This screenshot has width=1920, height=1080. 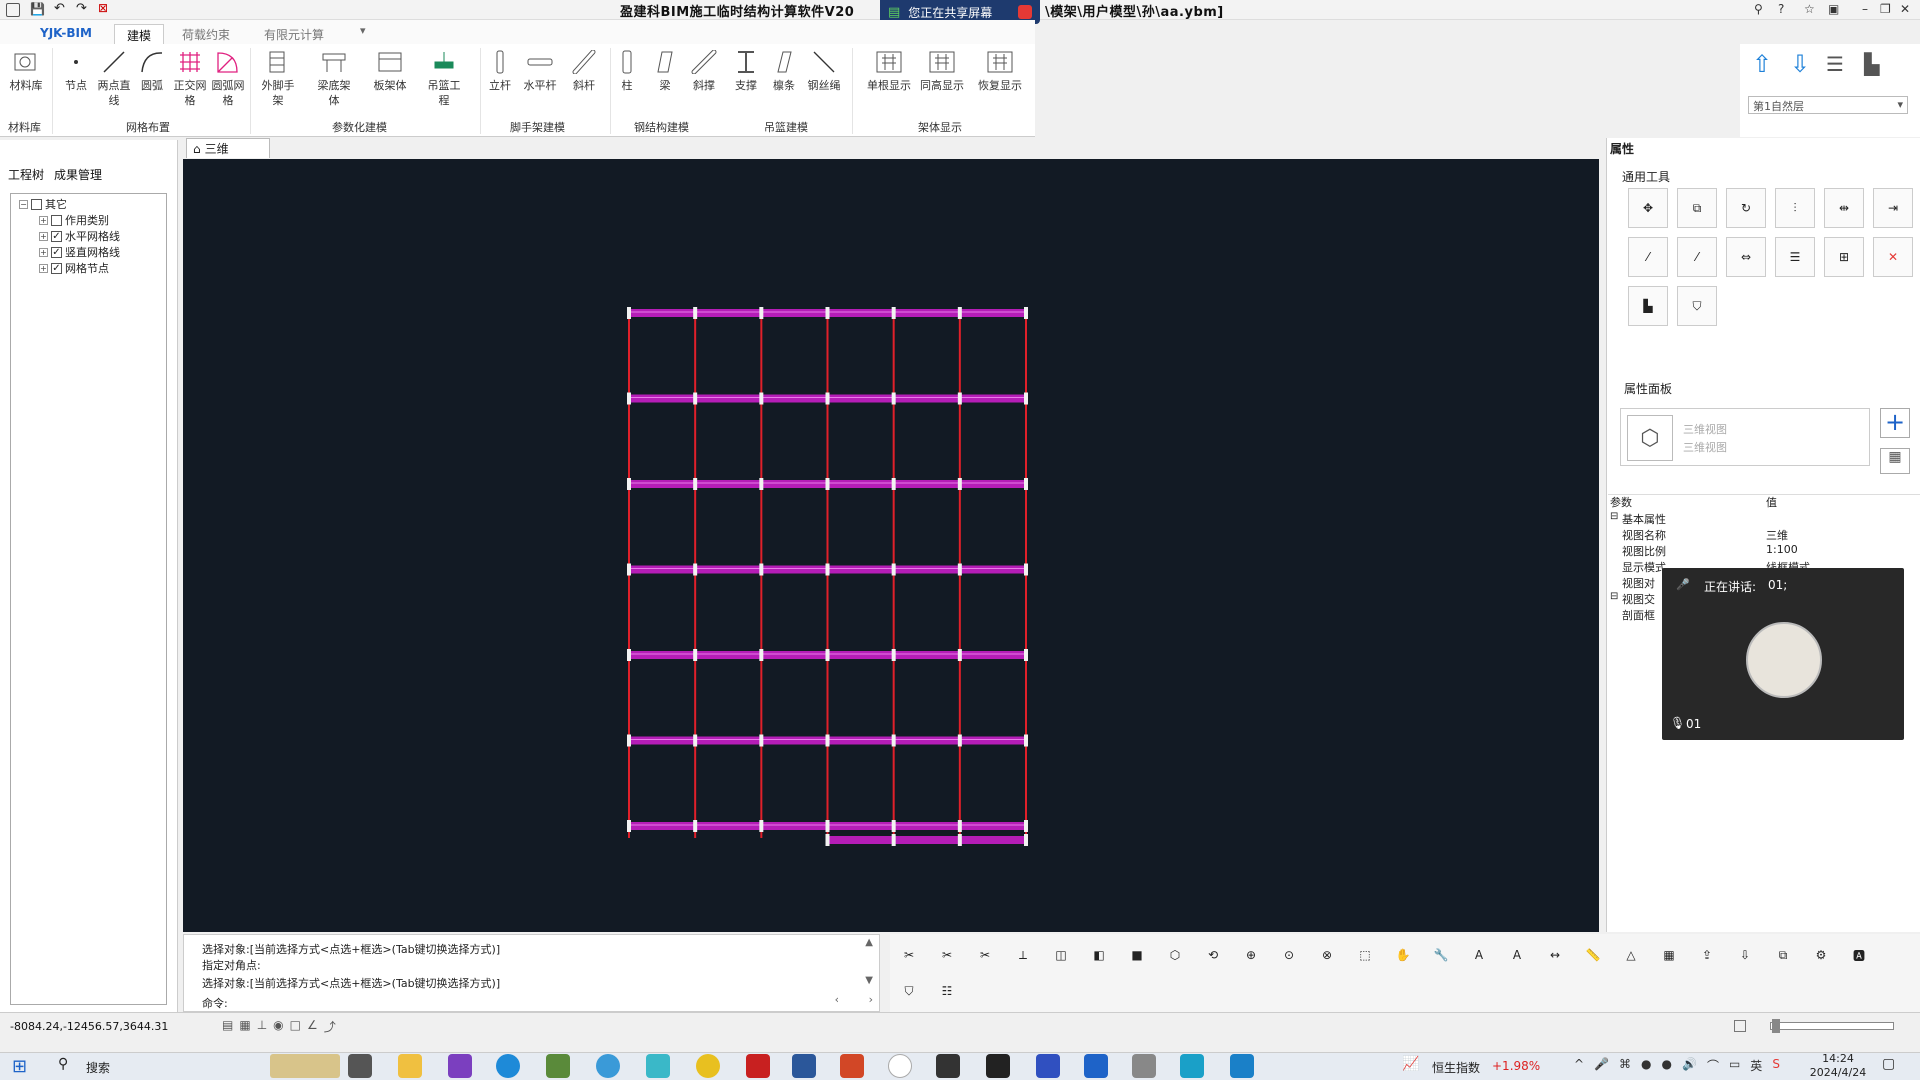 I want to click on restore-icon: ❐, so click(x=1885, y=9).